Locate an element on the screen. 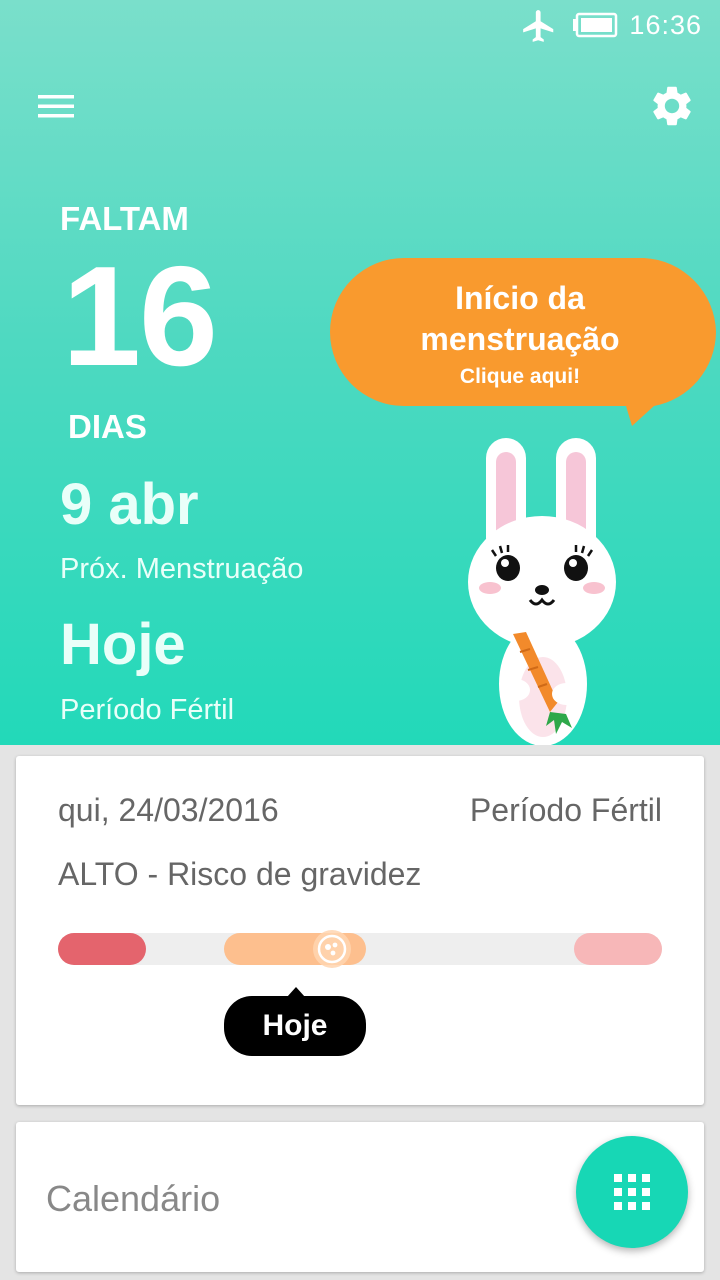 The width and height of the screenshot is (720, 1280). current-phase: Período Fértil is located at coordinates (565, 810).